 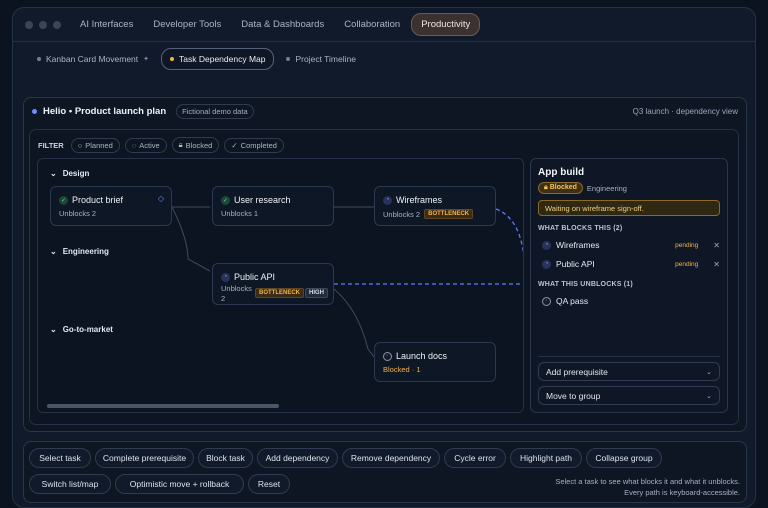 What do you see at coordinates (144, 458) in the screenshot?
I see `complete-prerequisite-button: Complete prerequisite` at bounding box center [144, 458].